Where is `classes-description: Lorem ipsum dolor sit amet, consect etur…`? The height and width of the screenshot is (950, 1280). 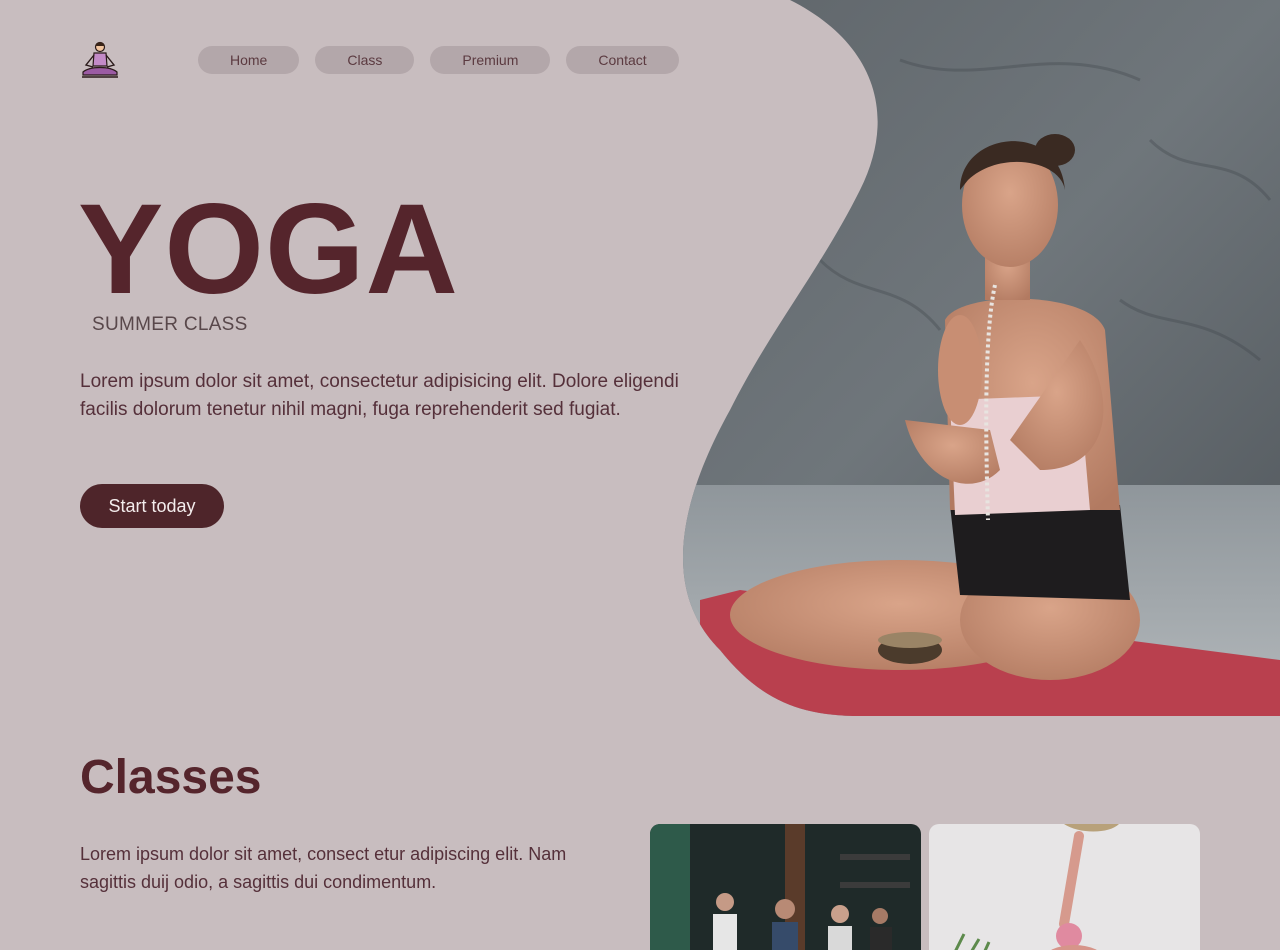
classes-description: Lorem ipsum dolor sit amet, consect etur… is located at coordinates (323, 868).